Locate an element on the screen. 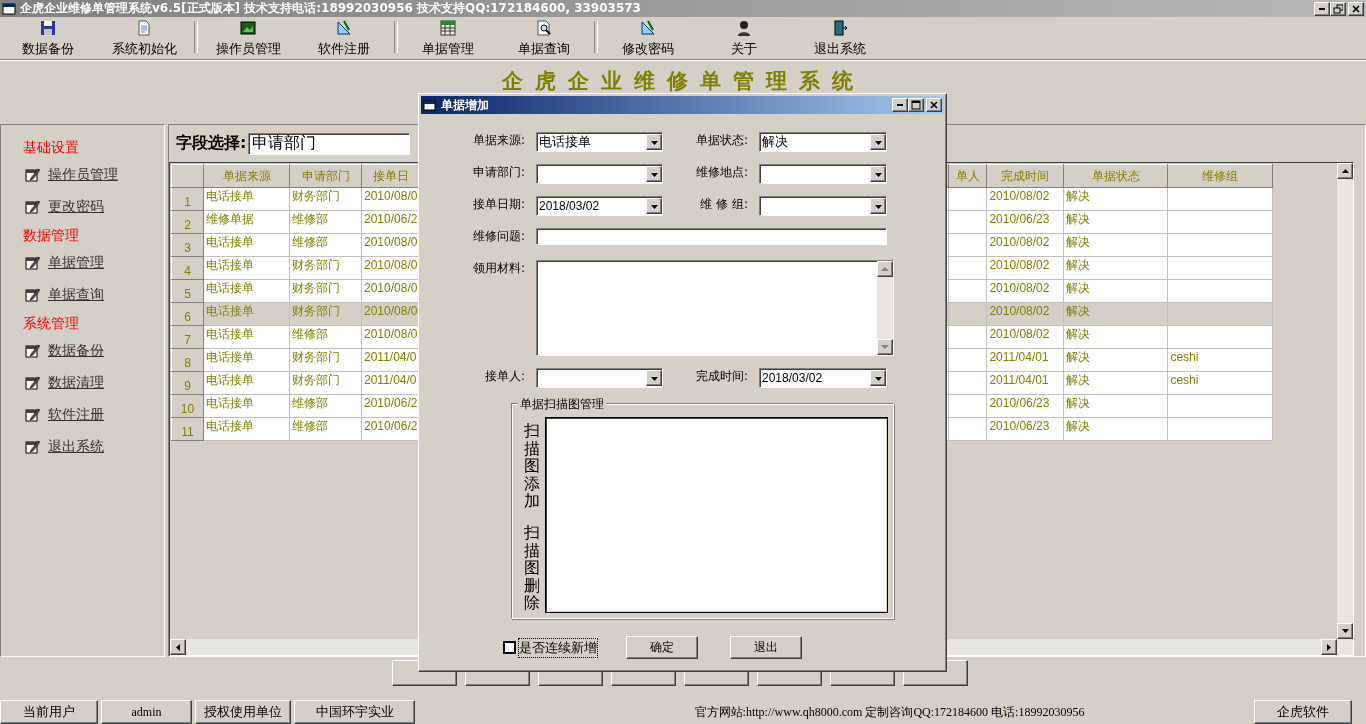 This screenshot has height=724, width=1366. row-number: 8 is located at coordinates (187, 360).